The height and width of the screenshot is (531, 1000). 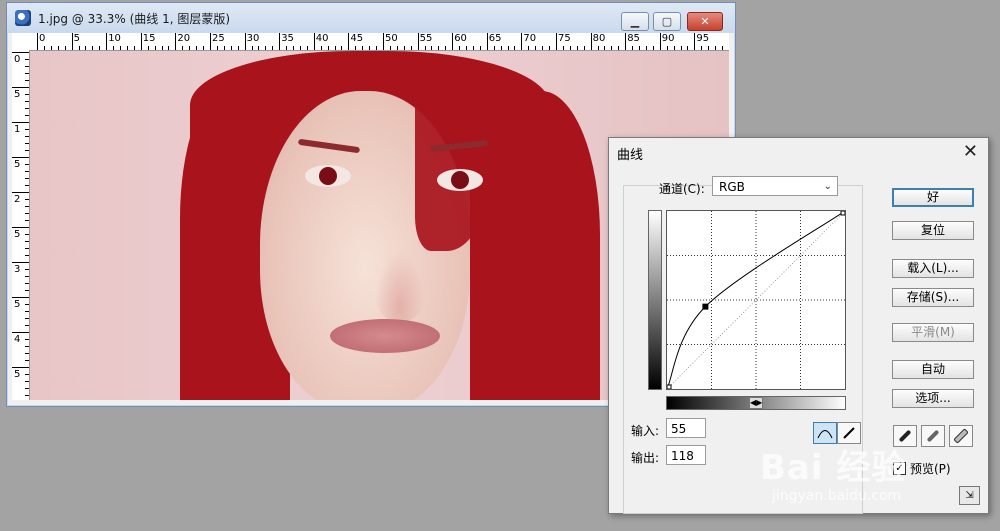 I want to click on output-gradient-bar, so click(x=655, y=300).